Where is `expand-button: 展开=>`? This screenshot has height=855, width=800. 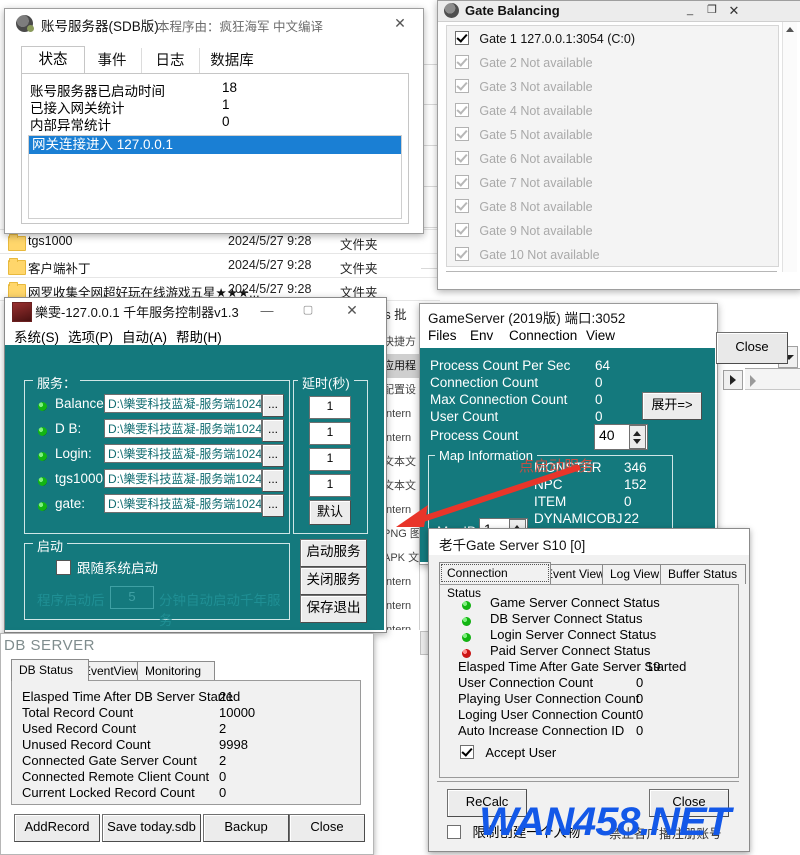 expand-button: 展开=> is located at coordinates (672, 406).